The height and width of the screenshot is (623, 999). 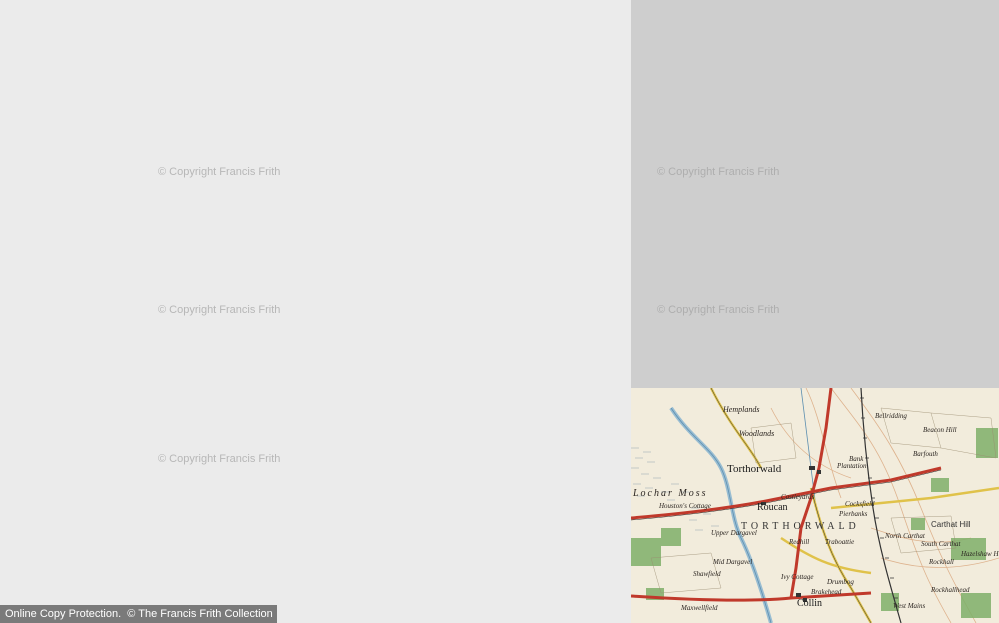 I want to click on place-label: Mid Dargavel, so click(x=732, y=562).